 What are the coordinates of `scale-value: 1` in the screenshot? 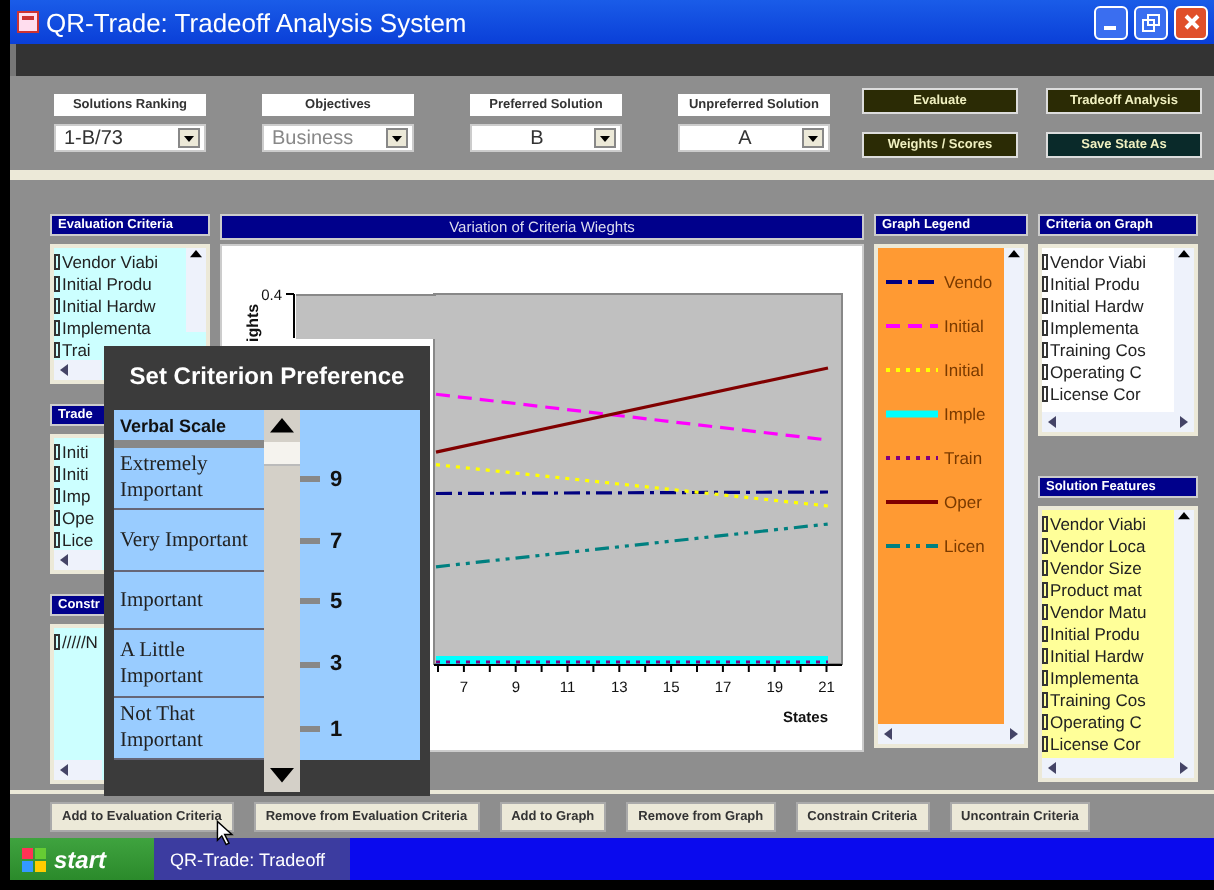 It's located at (336, 729).